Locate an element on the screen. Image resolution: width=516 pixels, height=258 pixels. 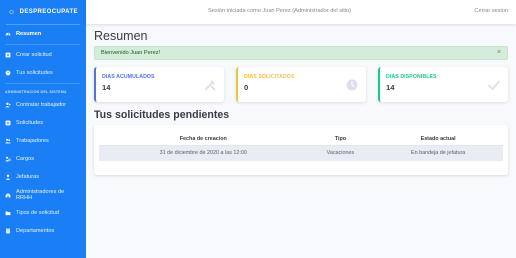
card-label: DIAS ACUMULADOS is located at coordinates (128, 77).